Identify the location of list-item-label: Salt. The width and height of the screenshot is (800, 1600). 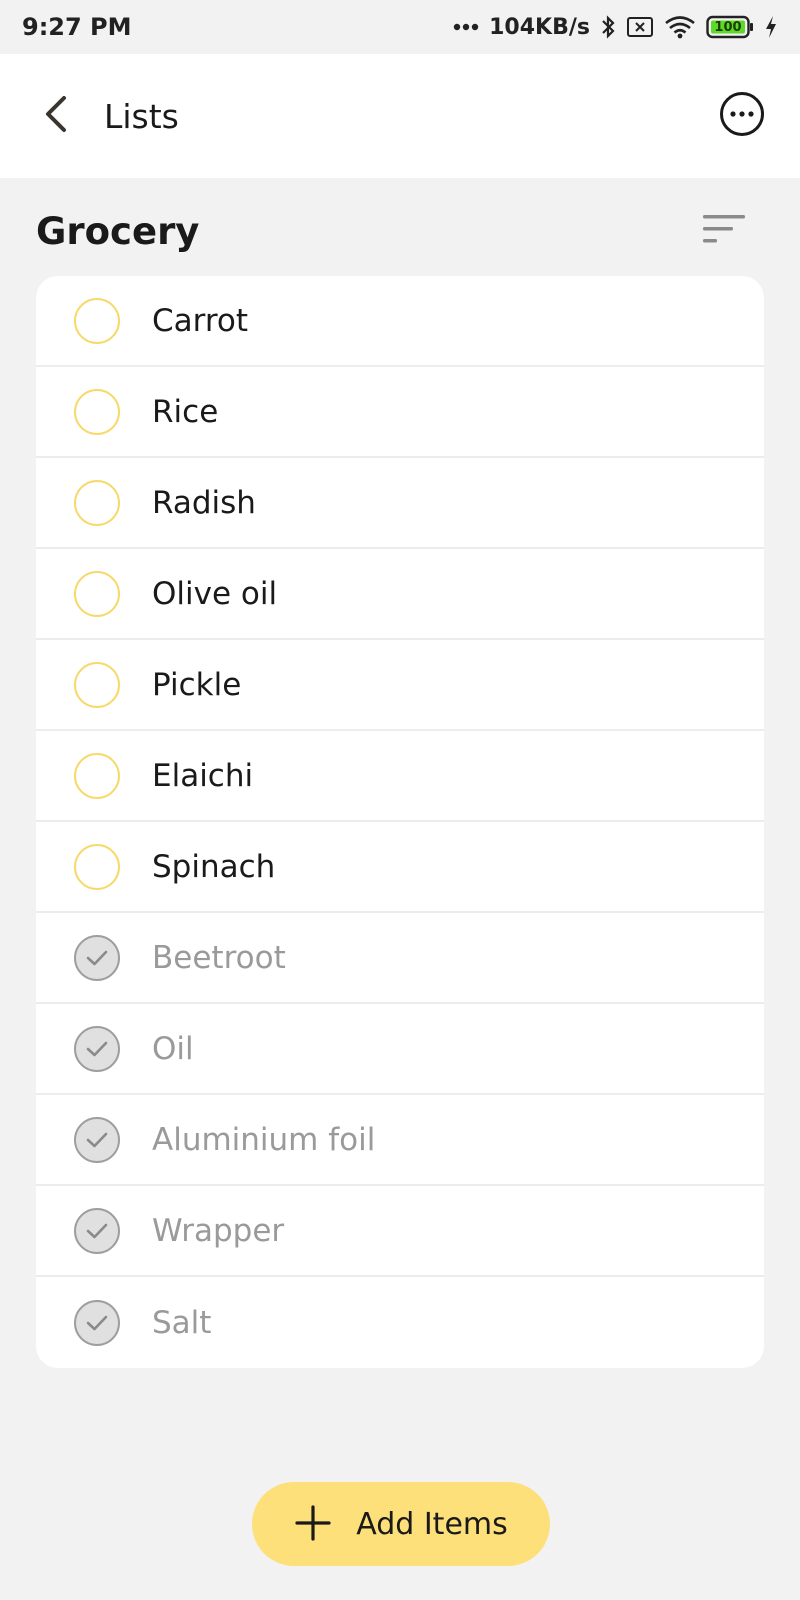
(182, 1322).